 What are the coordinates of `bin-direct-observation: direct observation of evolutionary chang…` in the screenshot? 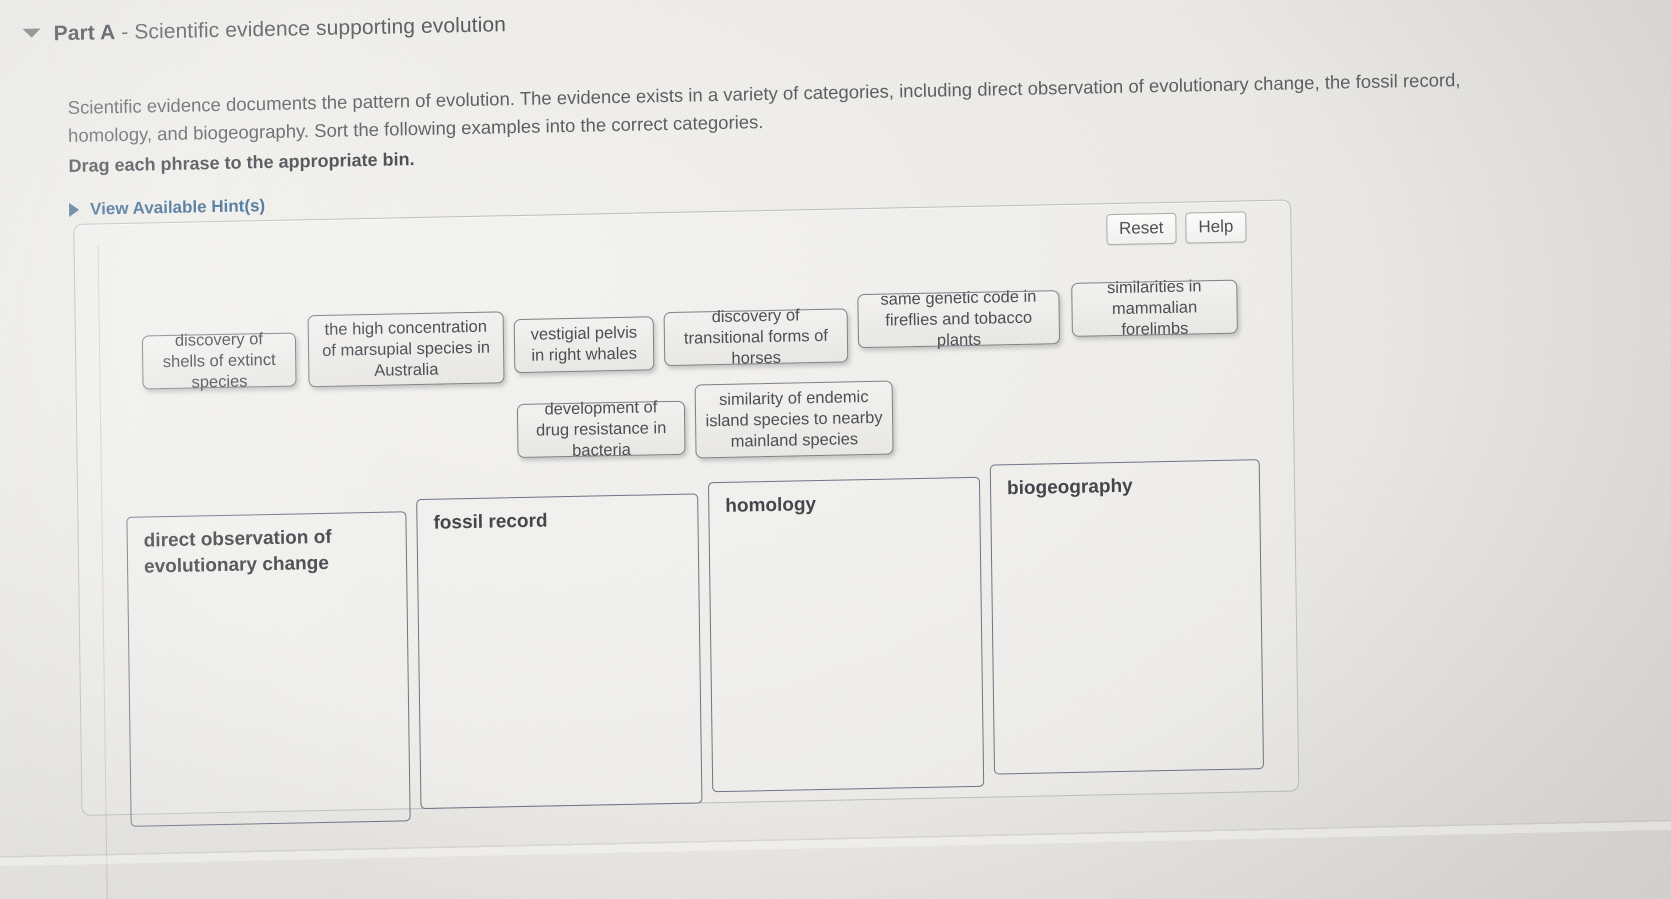 It's located at (268, 669).